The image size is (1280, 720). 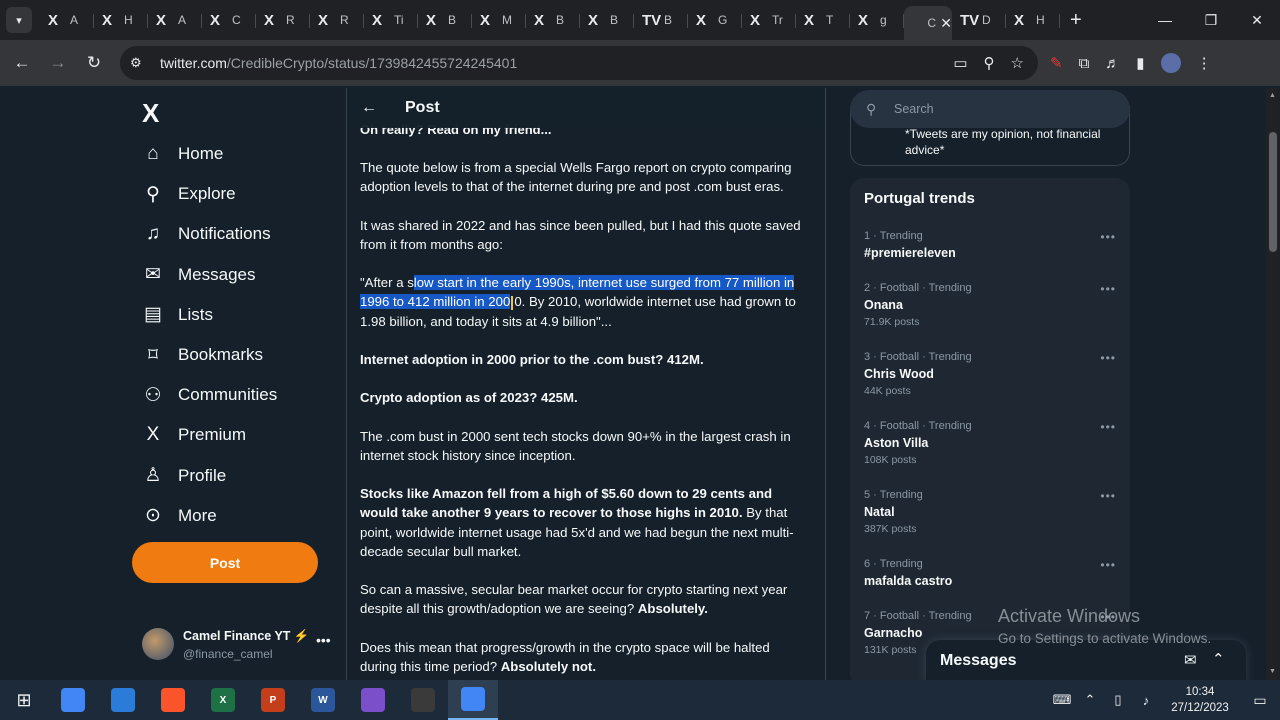 I want to click on browser-tab: XC, so click(x=229, y=20).